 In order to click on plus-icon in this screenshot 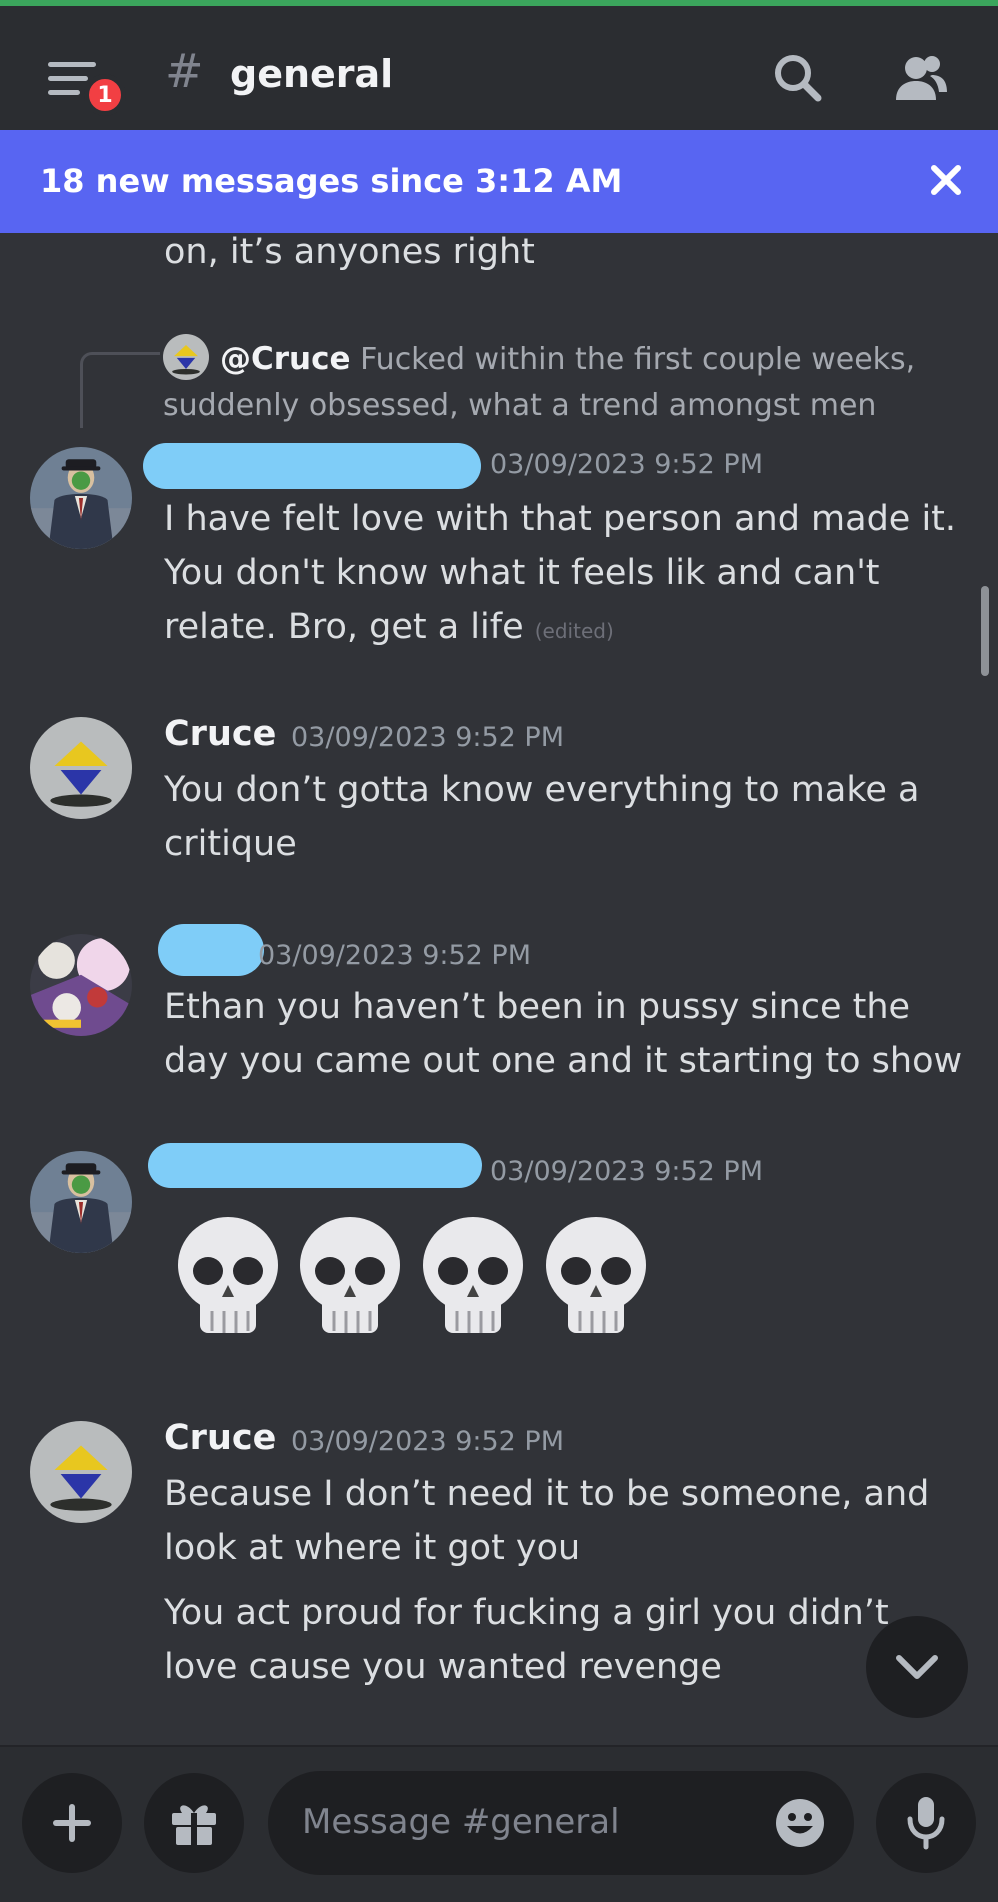, I will do `click(72, 1823)`.